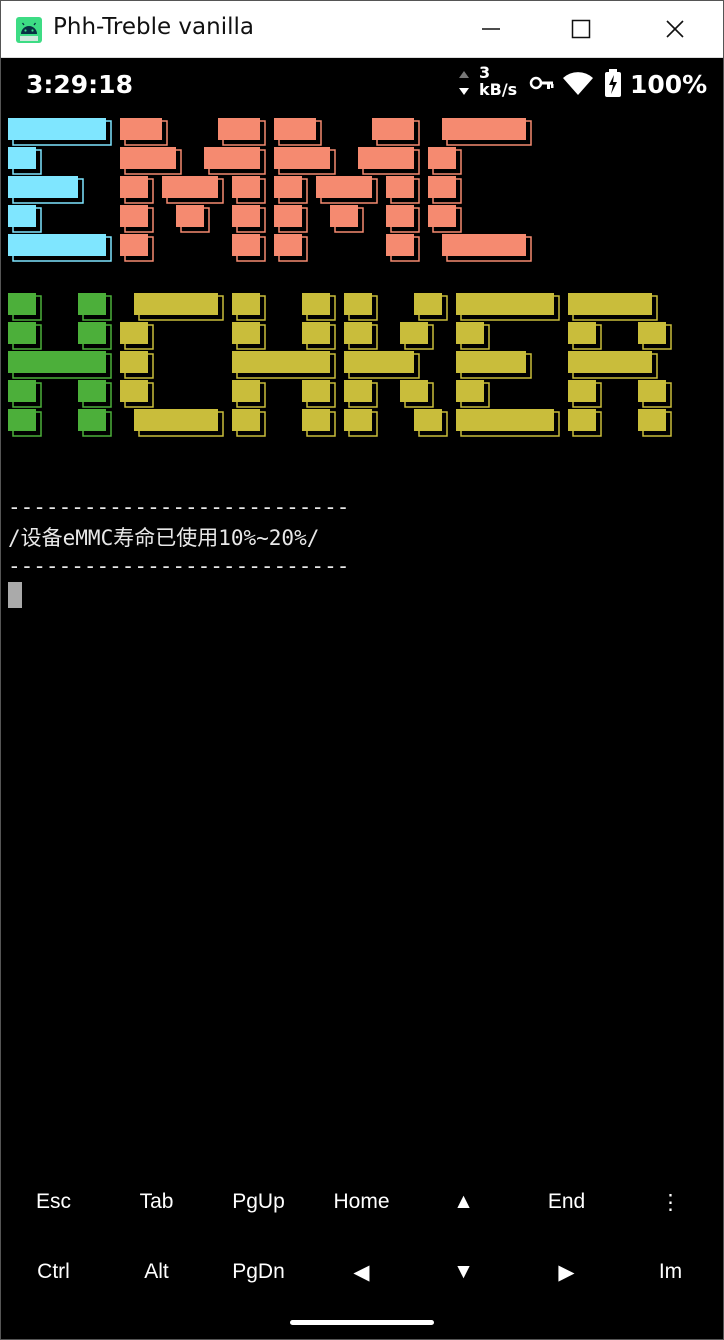  I want to click on android-app-icon, so click(29, 30).